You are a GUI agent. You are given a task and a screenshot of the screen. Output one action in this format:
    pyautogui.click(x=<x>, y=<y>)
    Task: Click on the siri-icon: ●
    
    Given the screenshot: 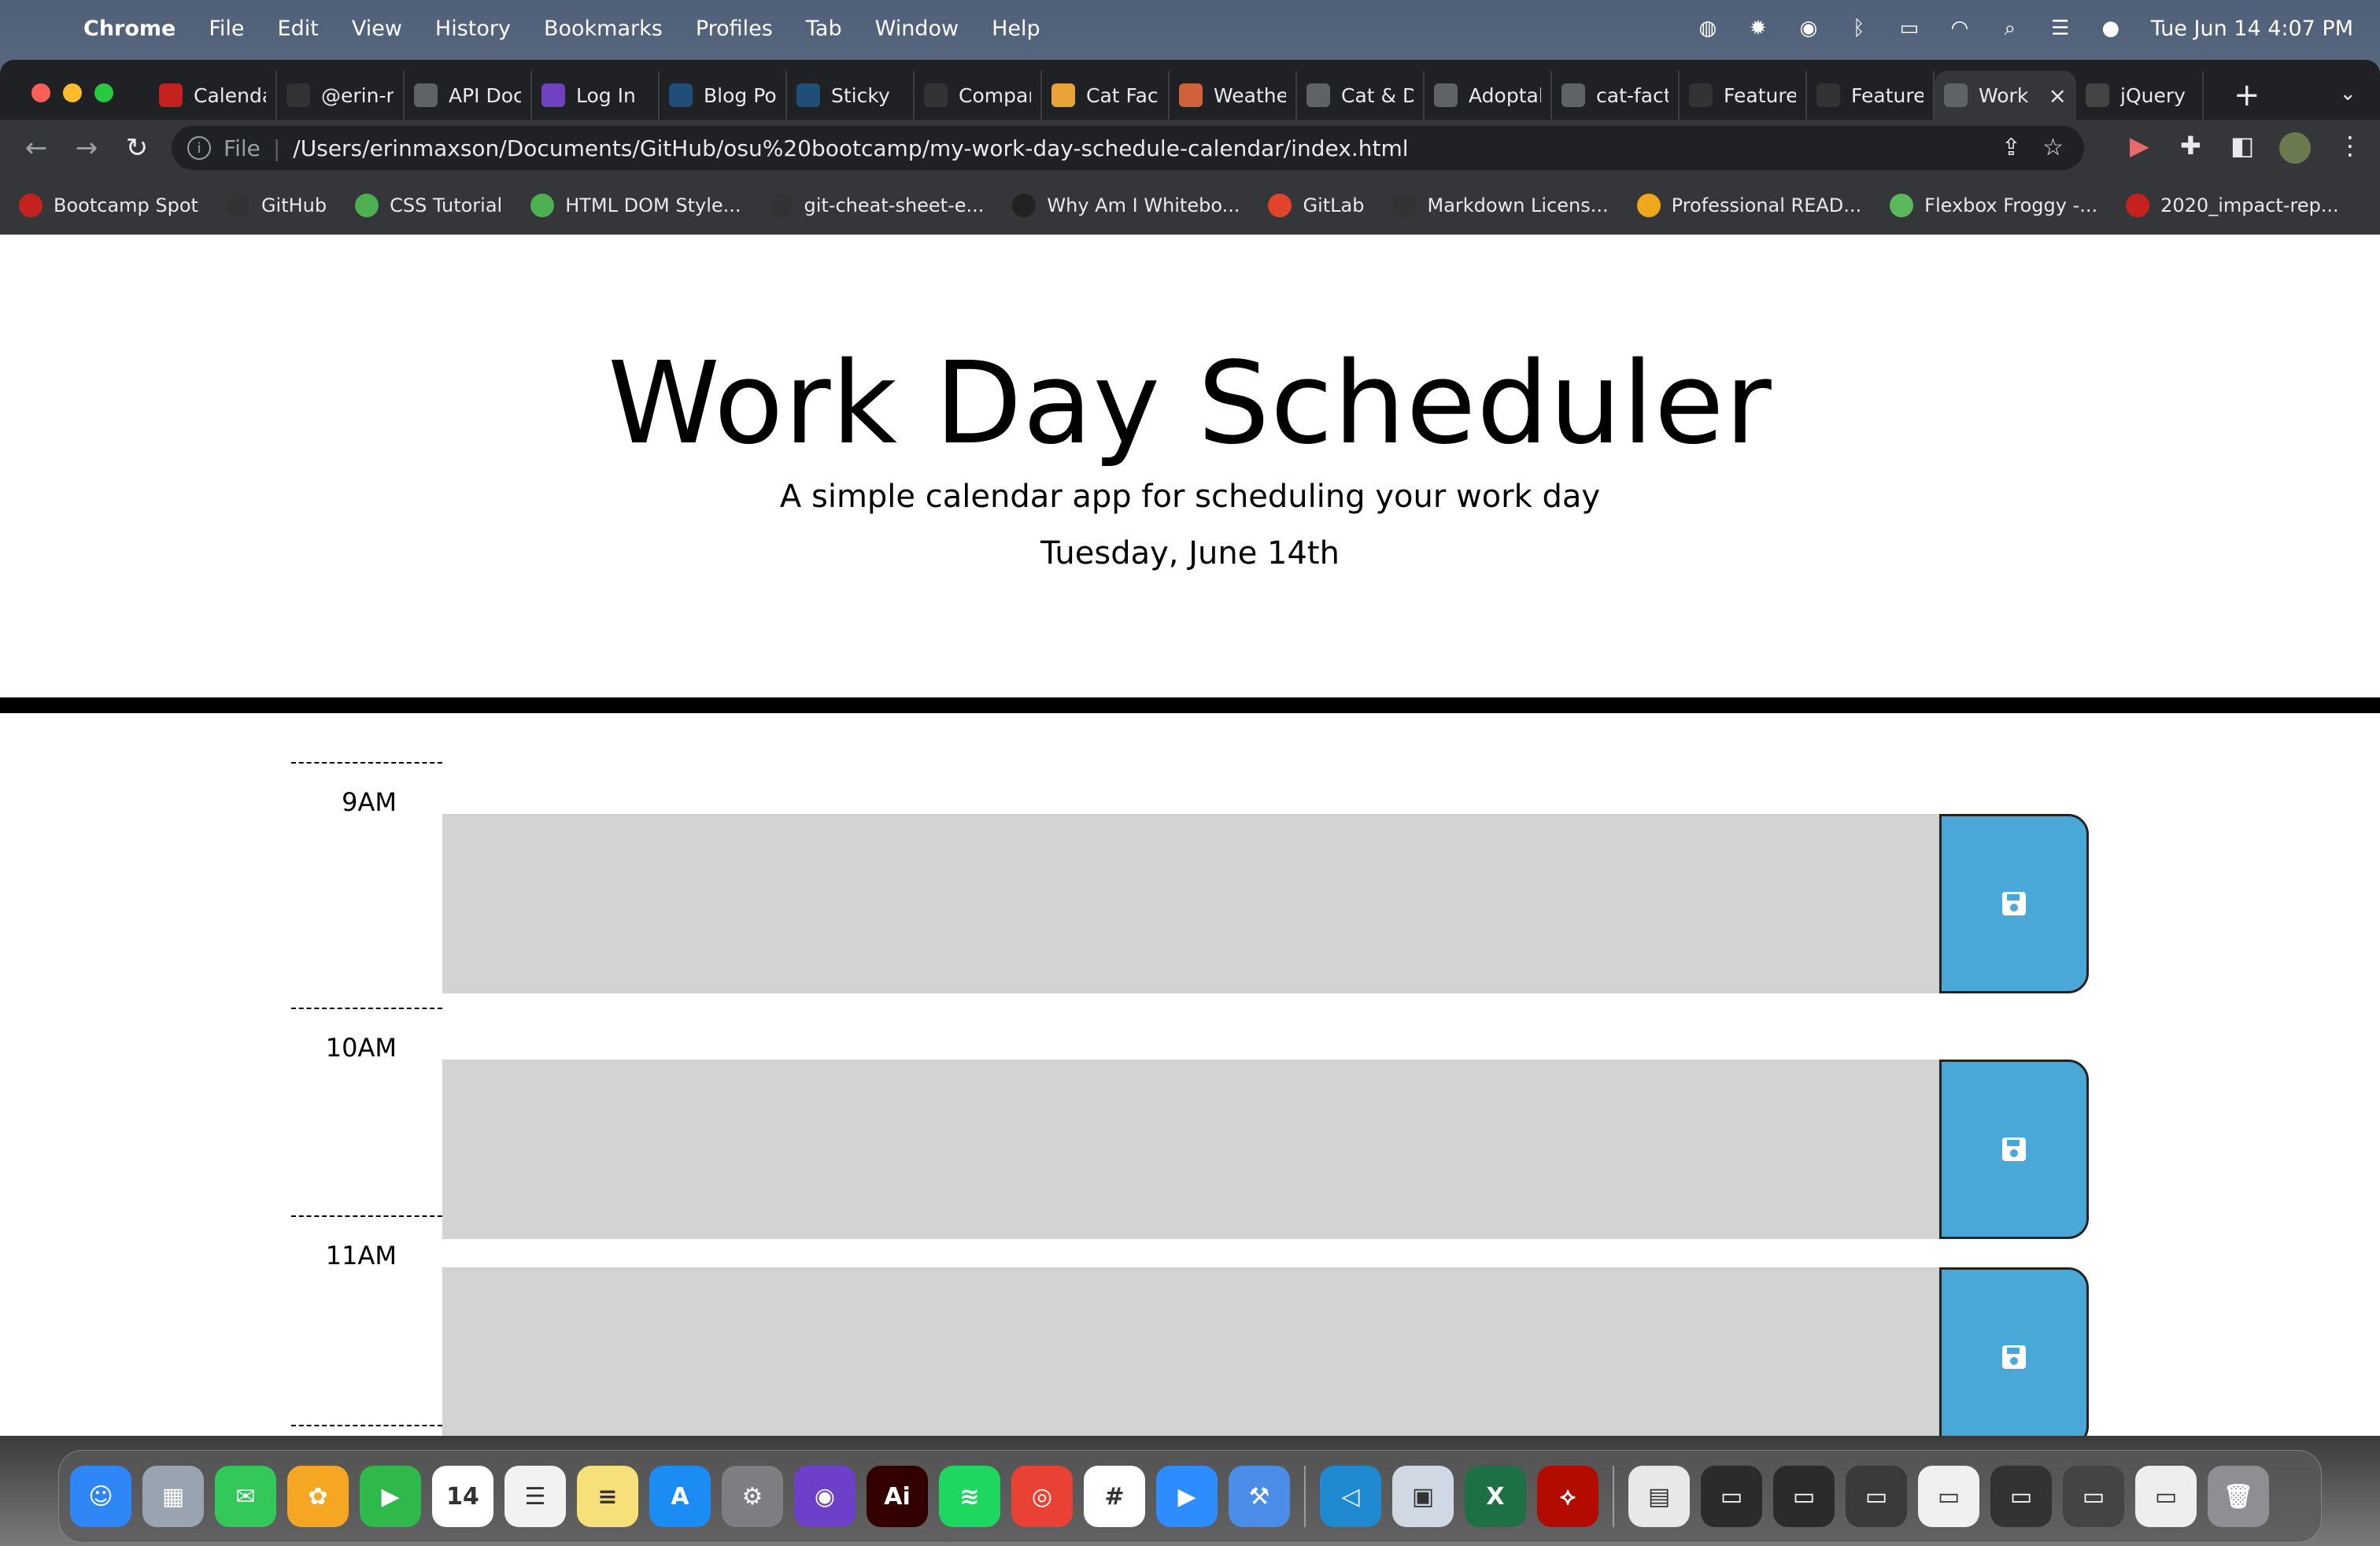 What is the action you would take?
    pyautogui.click(x=2110, y=28)
    